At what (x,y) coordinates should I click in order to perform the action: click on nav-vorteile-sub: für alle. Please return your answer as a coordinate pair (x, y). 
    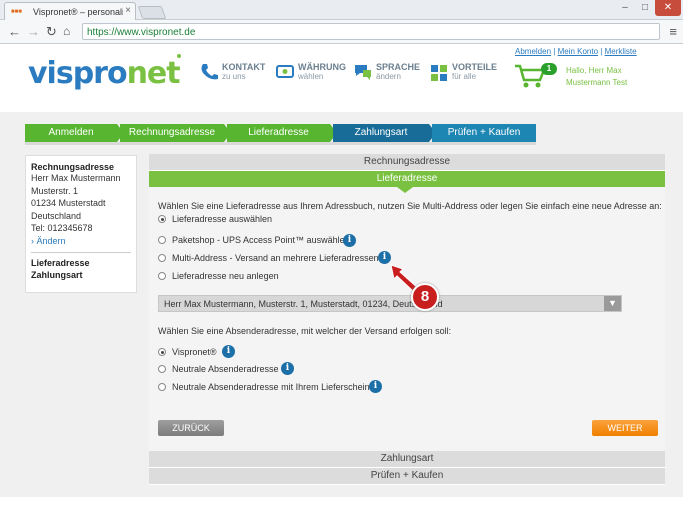
    Looking at the image, I should click on (464, 76).